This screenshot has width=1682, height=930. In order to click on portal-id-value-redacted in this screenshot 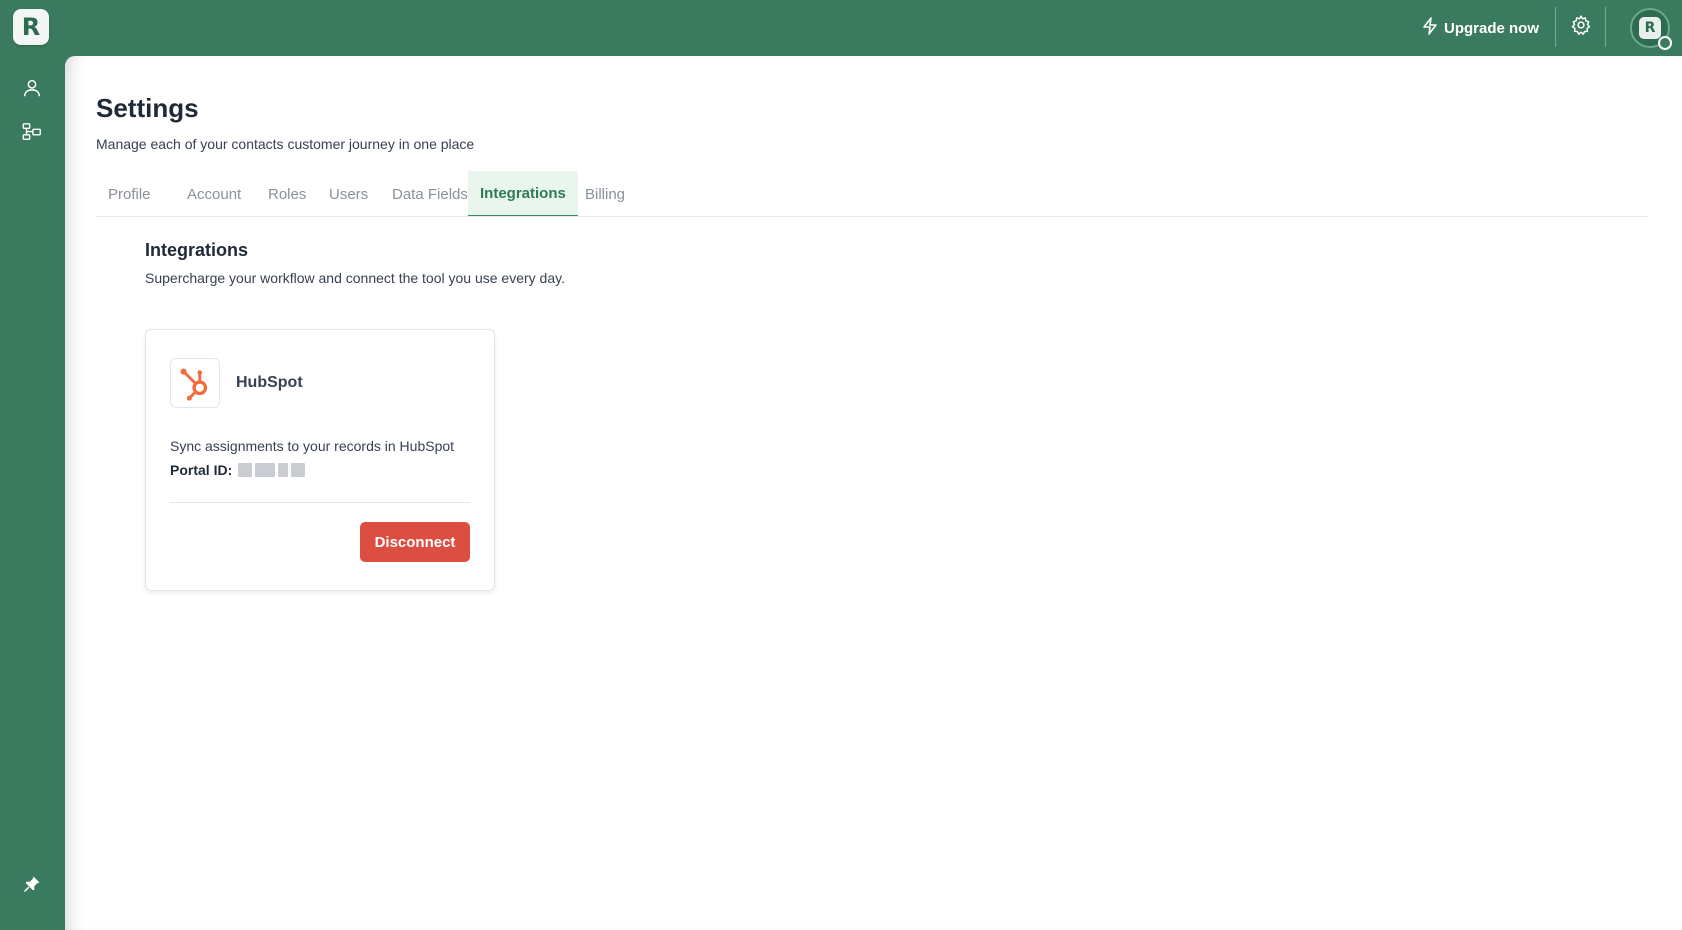, I will do `click(272, 470)`.